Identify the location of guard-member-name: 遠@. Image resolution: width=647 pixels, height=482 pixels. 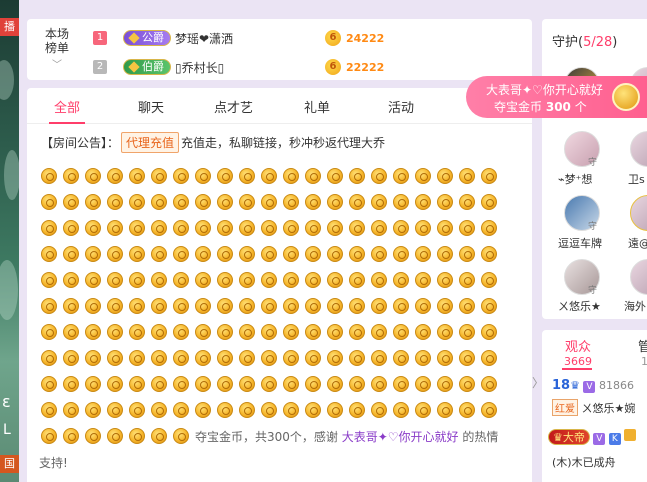
(637, 243).